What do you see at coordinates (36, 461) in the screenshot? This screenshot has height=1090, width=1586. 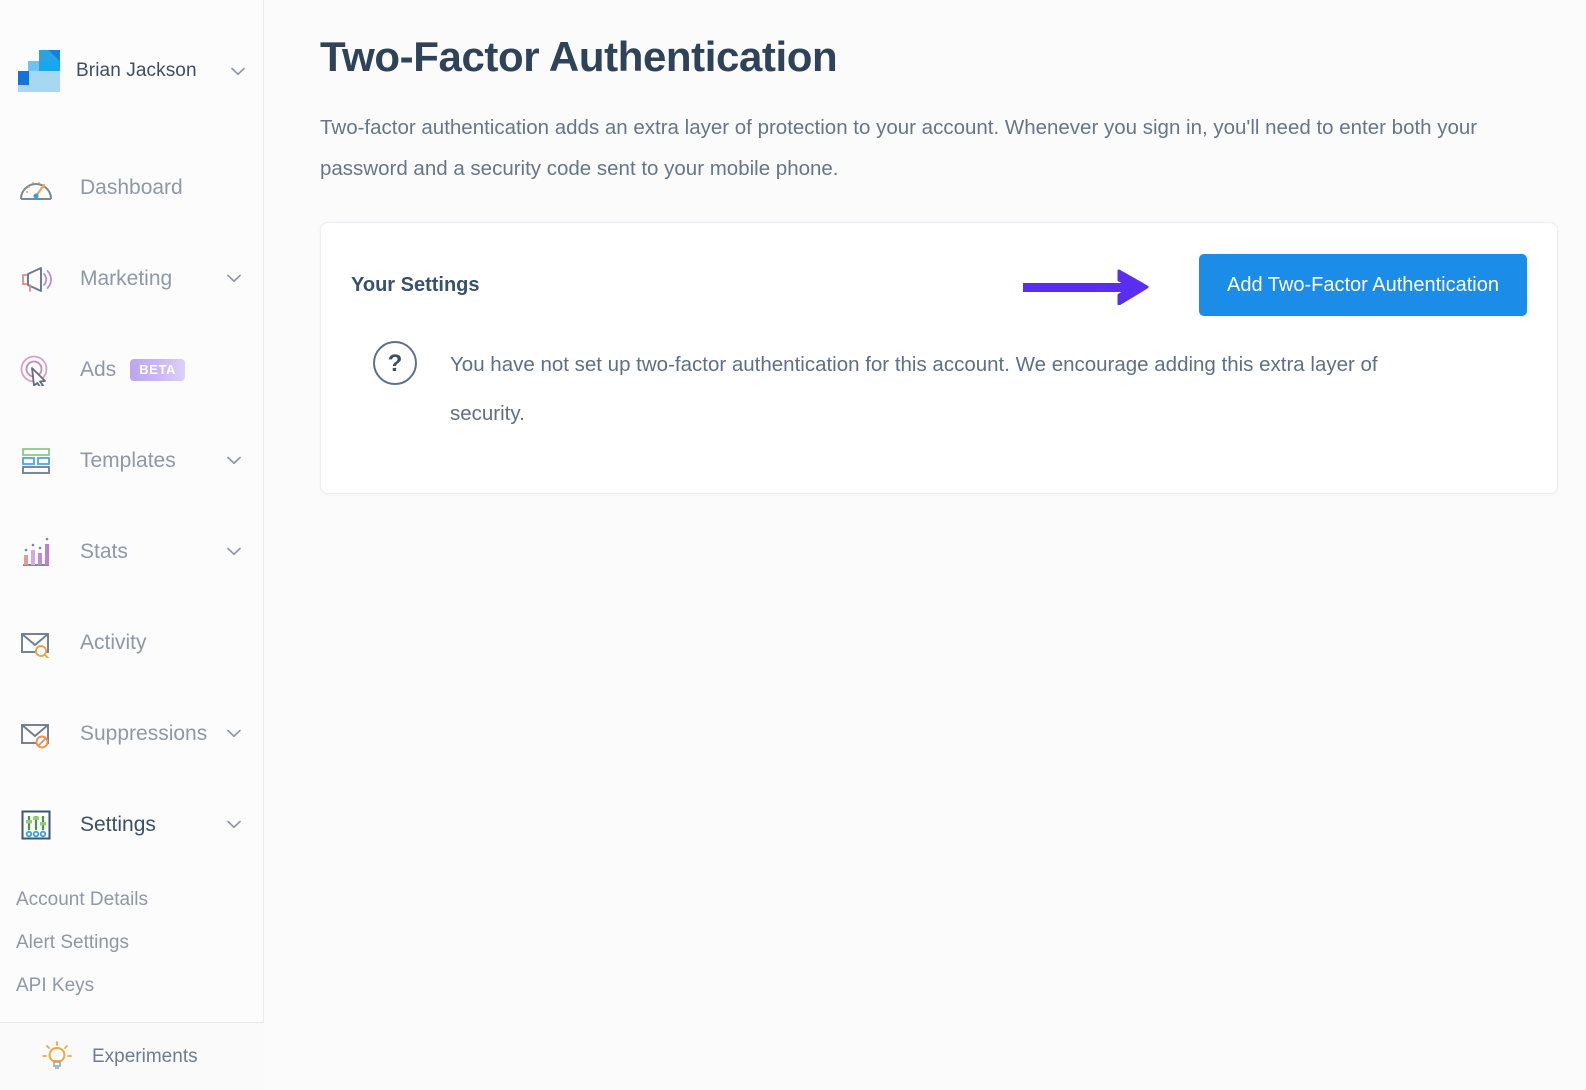 I see `layout-icon` at bounding box center [36, 461].